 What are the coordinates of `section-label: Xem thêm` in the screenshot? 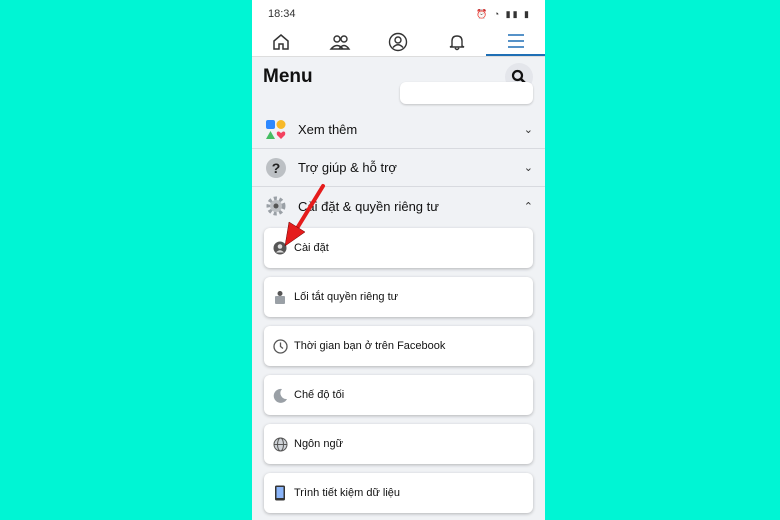 It's located at (328, 129).